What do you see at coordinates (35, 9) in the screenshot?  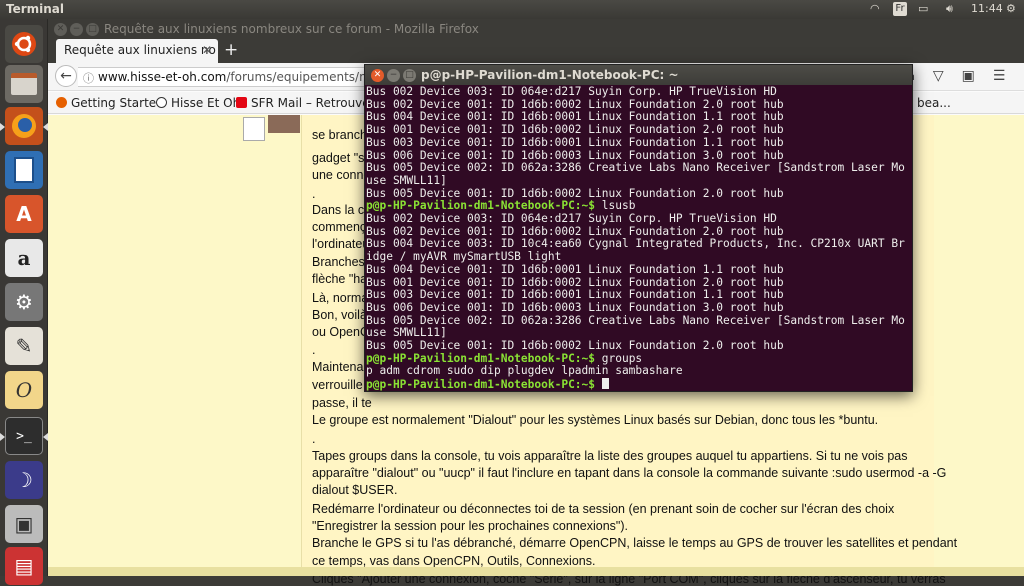 I see `active-app-title: Terminal` at bounding box center [35, 9].